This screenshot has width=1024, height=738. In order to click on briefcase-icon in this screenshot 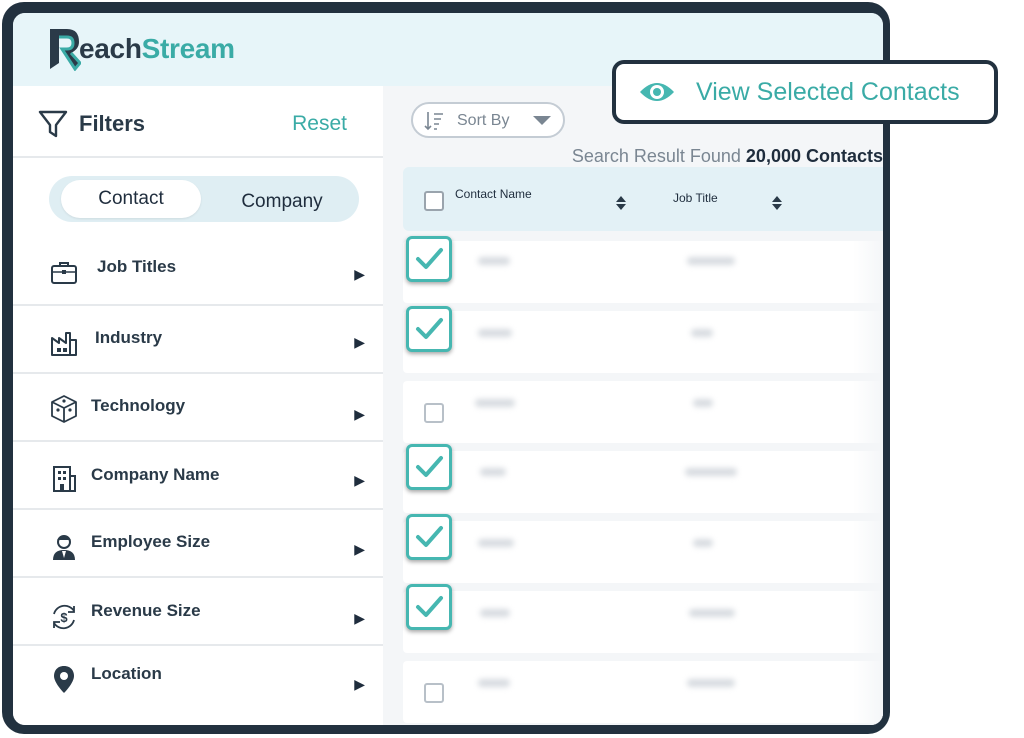, I will do `click(64, 273)`.